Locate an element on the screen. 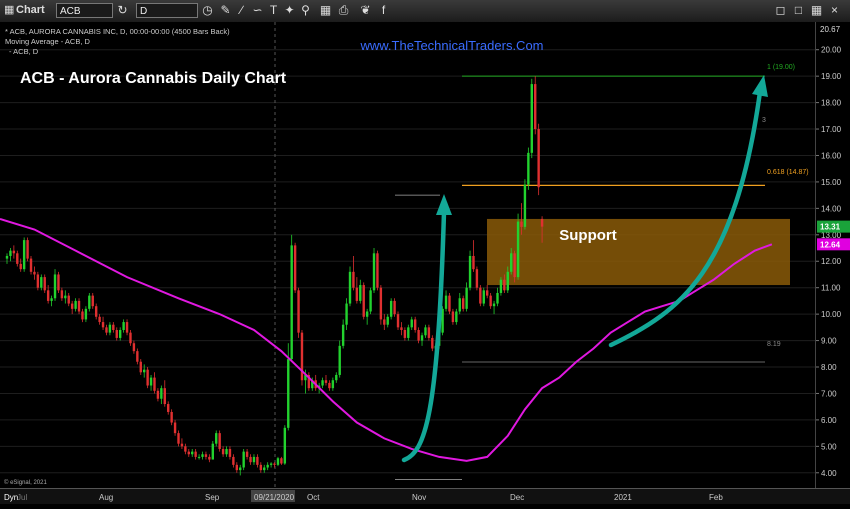 The width and height of the screenshot is (850, 509). zoom-tool-icon: ⚲ is located at coordinates (305, 10).